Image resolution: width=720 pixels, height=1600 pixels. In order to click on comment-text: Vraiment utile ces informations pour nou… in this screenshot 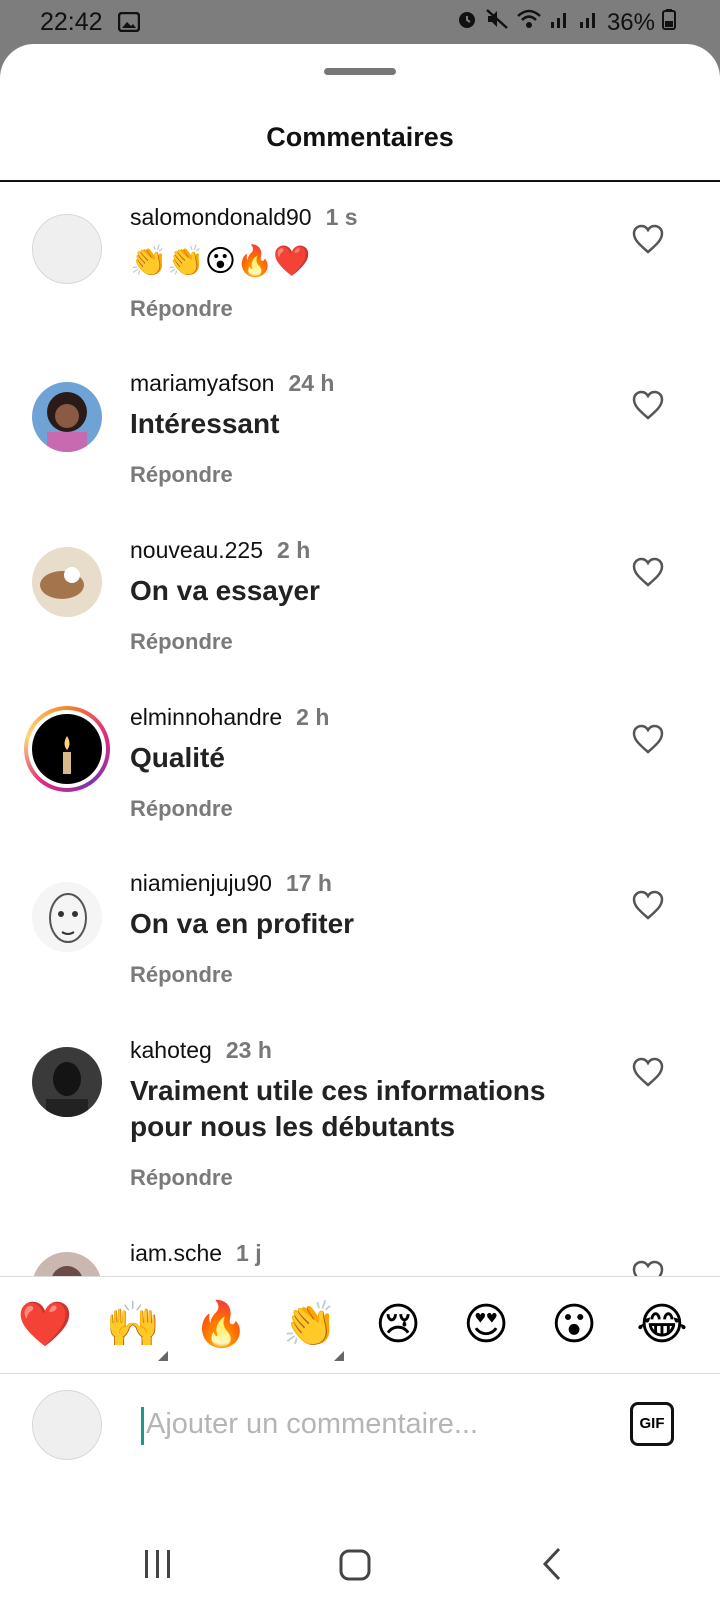, I will do `click(355, 1109)`.